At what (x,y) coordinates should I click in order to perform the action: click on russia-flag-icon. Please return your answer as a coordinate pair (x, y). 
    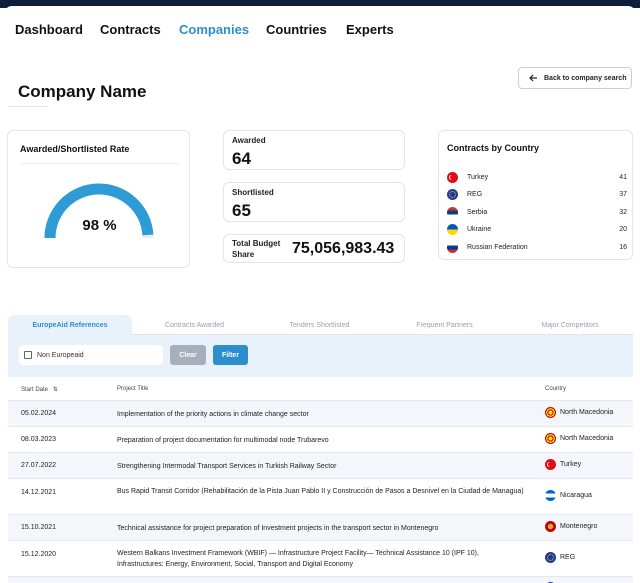
    Looking at the image, I should click on (452, 247).